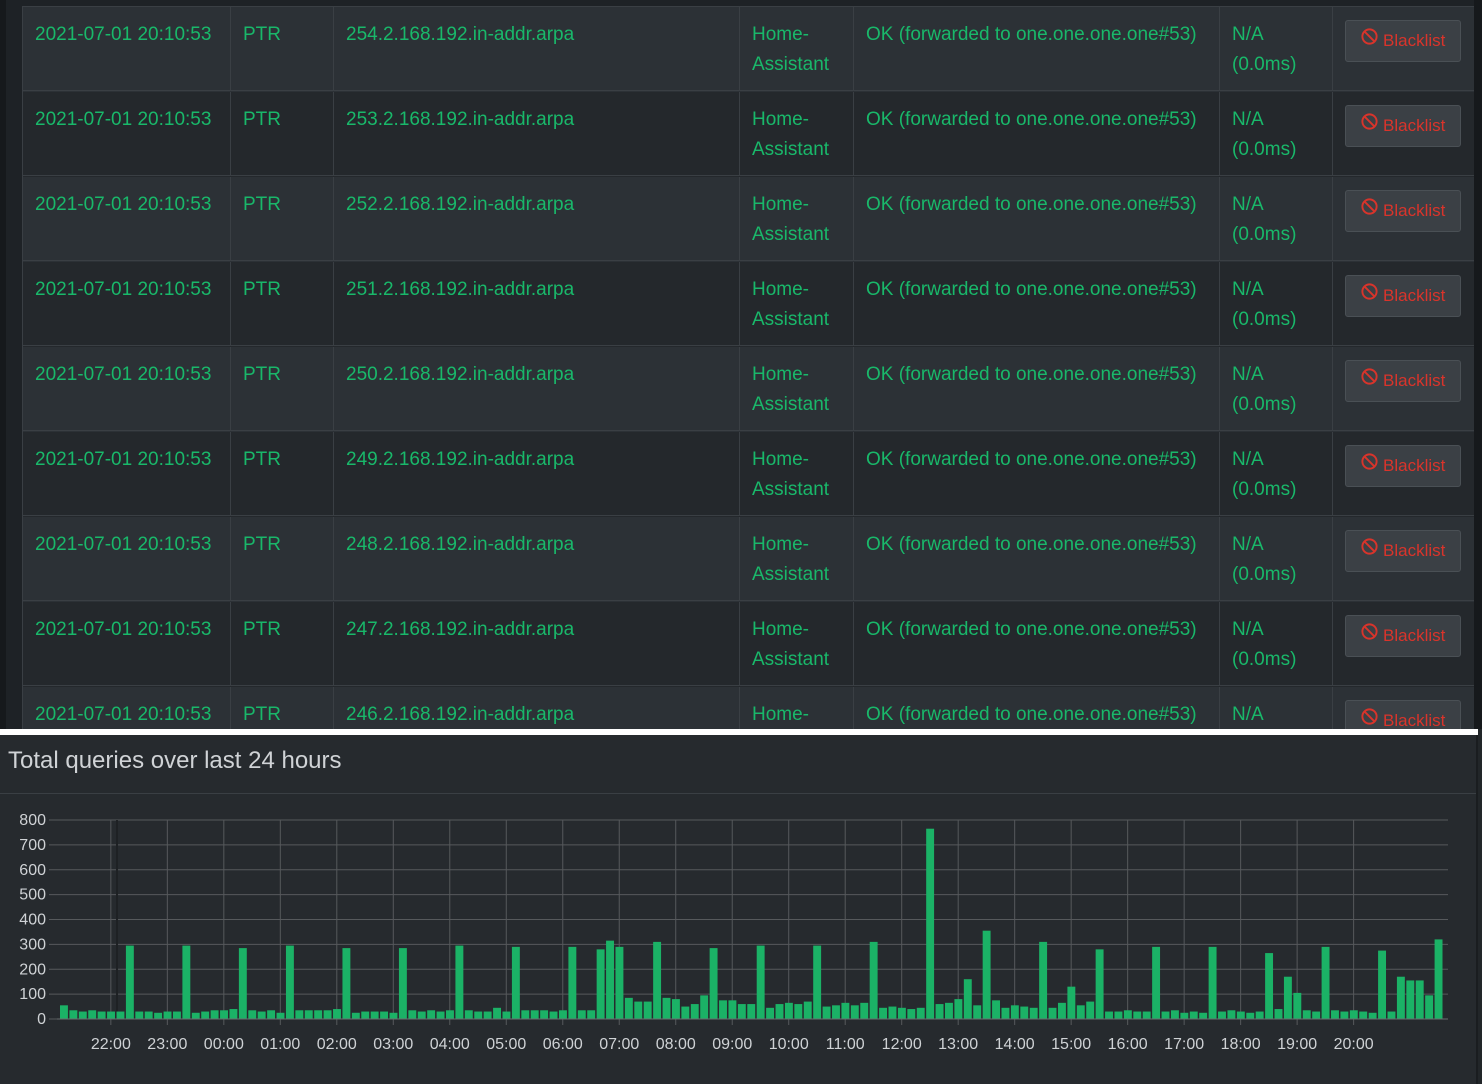  What do you see at coordinates (739, 764) in the screenshot?
I see `chart-panel-header: Total queries over last 24 hours` at bounding box center [739, 764].